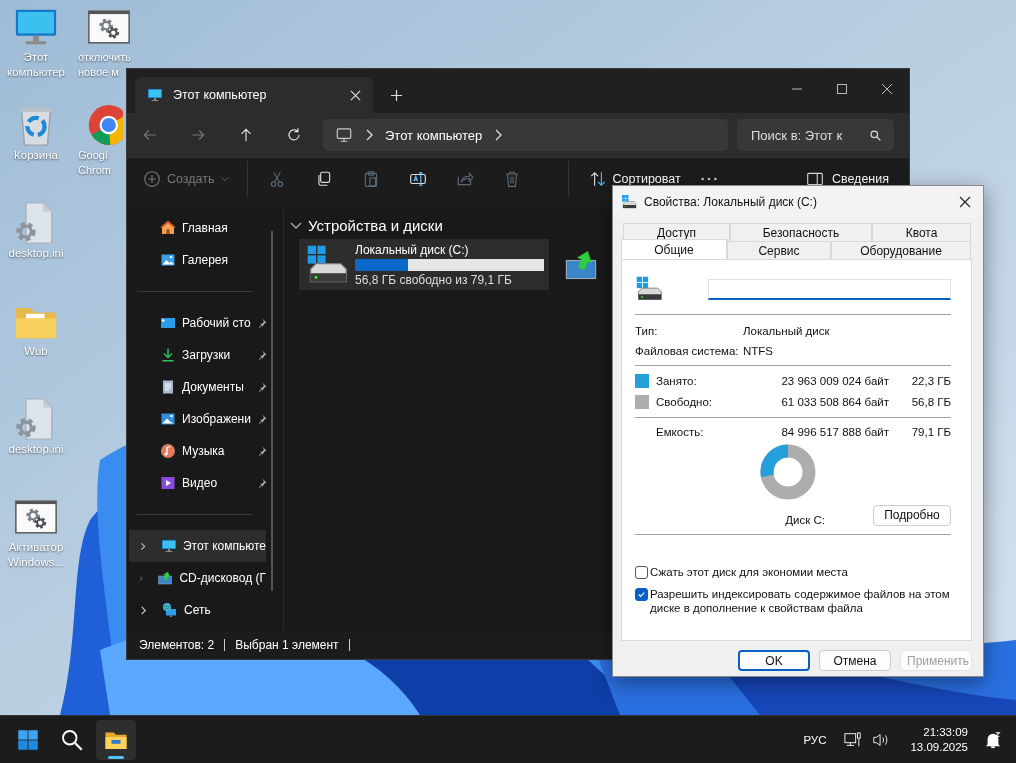 The width and height of the screenshot is (1016, 763). Describe the element at coordinates (788, 472) in the screenshot. I see `usage-donut` at that location.